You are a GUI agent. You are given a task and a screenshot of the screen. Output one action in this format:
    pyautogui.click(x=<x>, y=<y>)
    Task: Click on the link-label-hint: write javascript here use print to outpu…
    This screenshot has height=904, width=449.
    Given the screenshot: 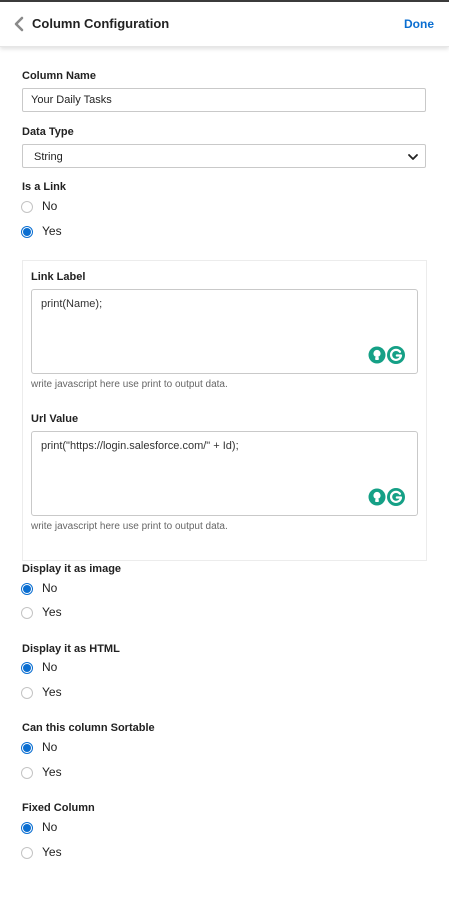 What is the action you would take?
    pyautogui.click(x=129, y=384)
    